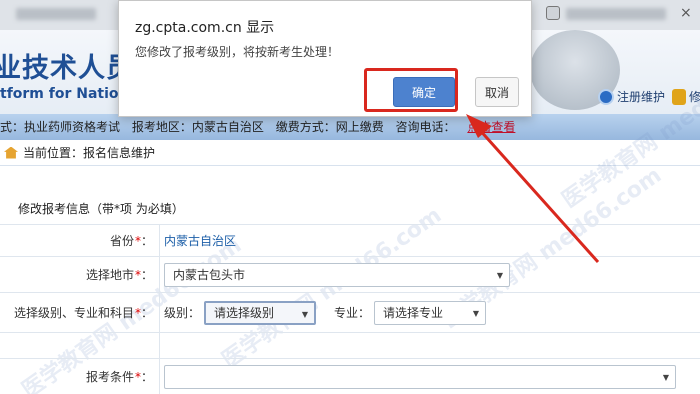  I want to click on arrow-head, so click(479, 126).